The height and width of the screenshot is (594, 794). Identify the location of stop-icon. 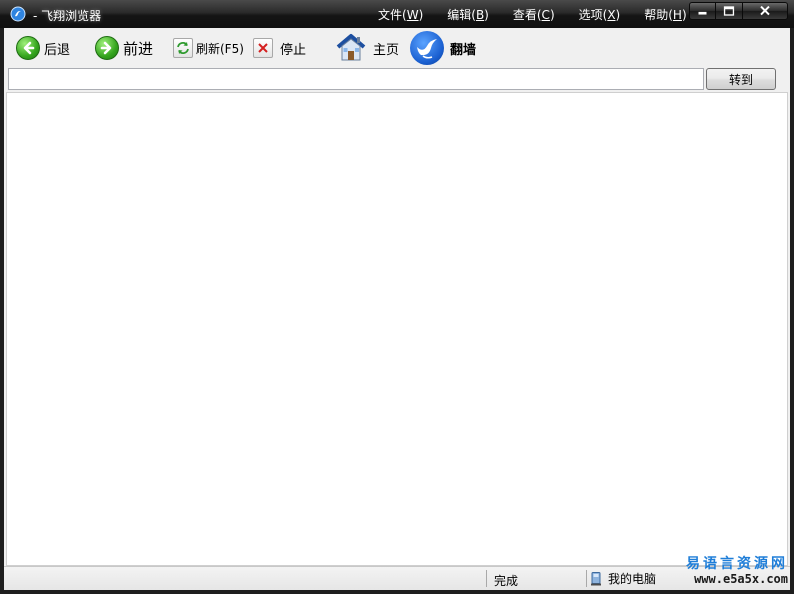
(263, 48).